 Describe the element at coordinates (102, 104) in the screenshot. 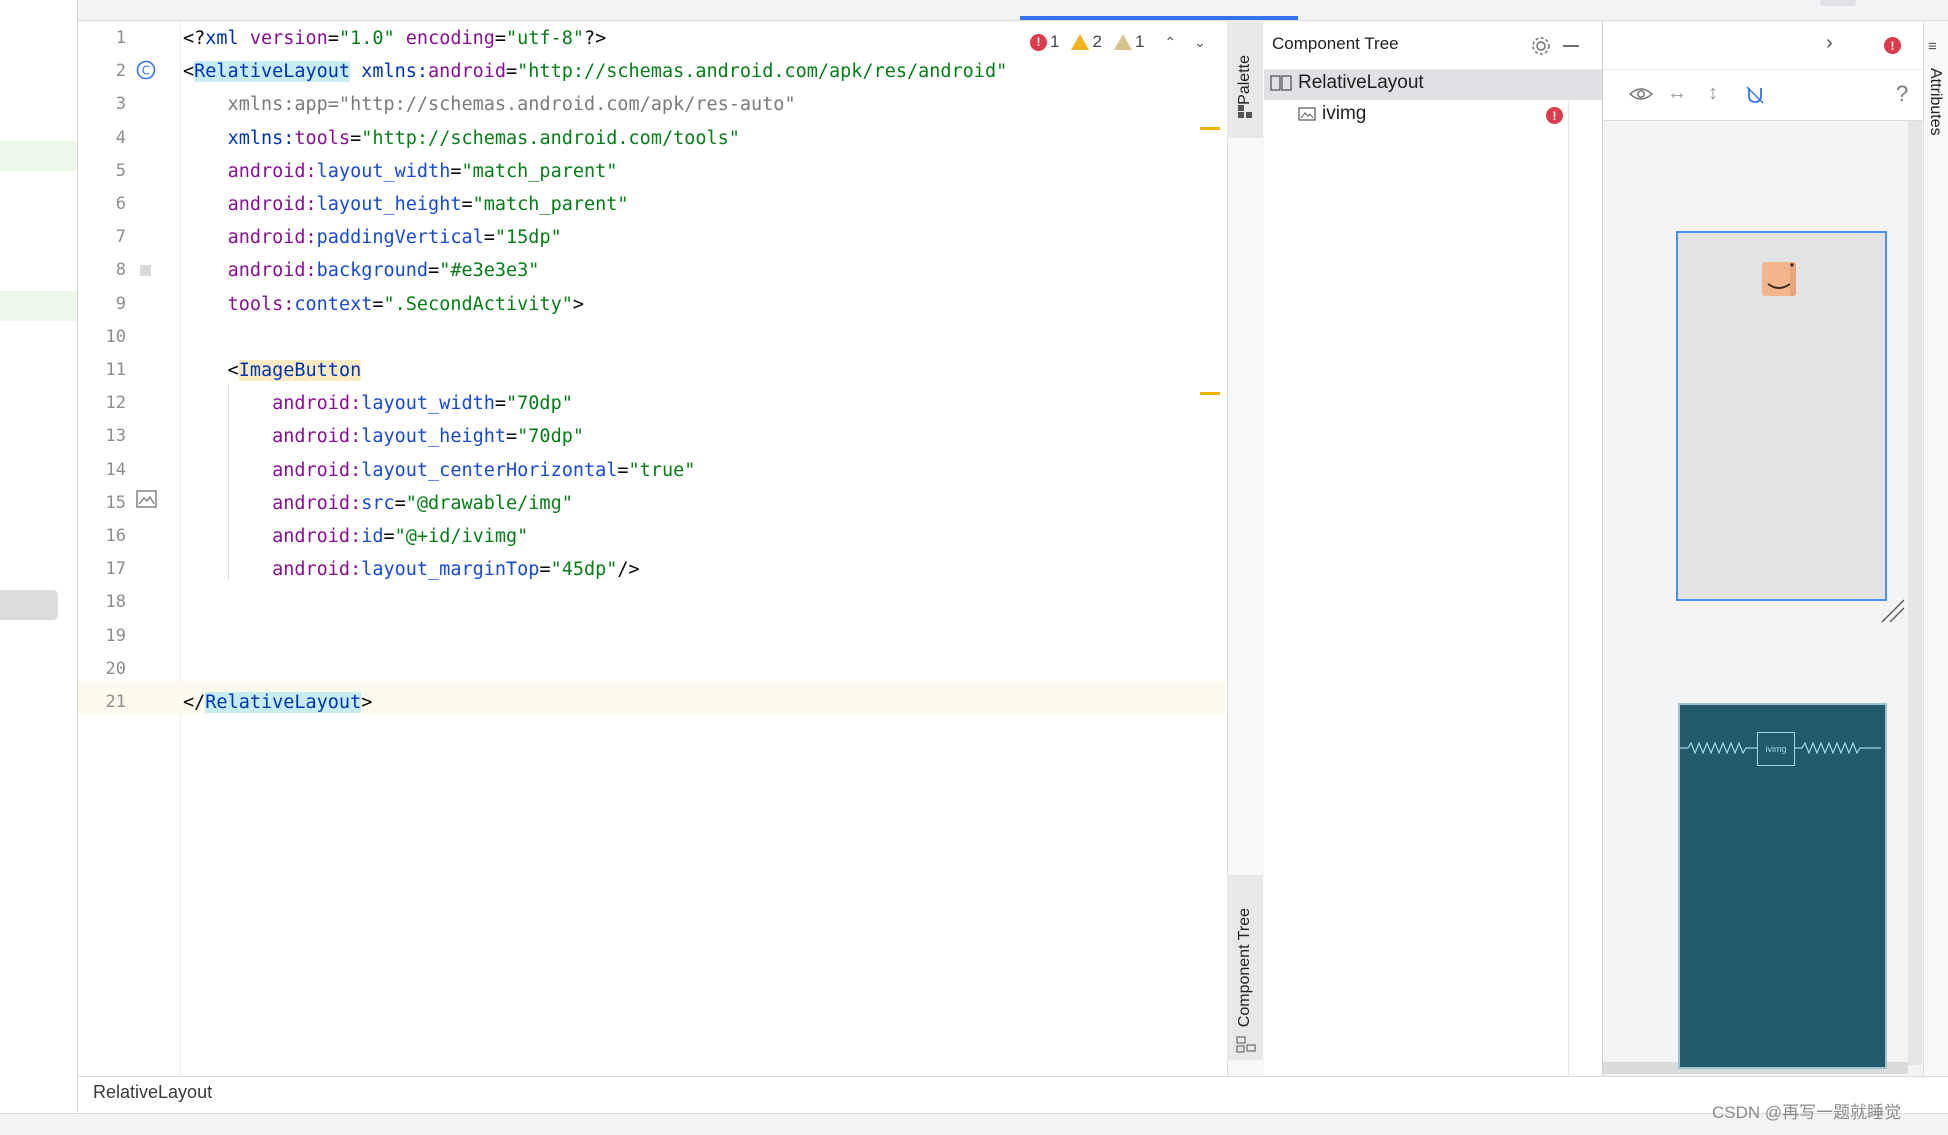

I see `line-number: 3` at that location.